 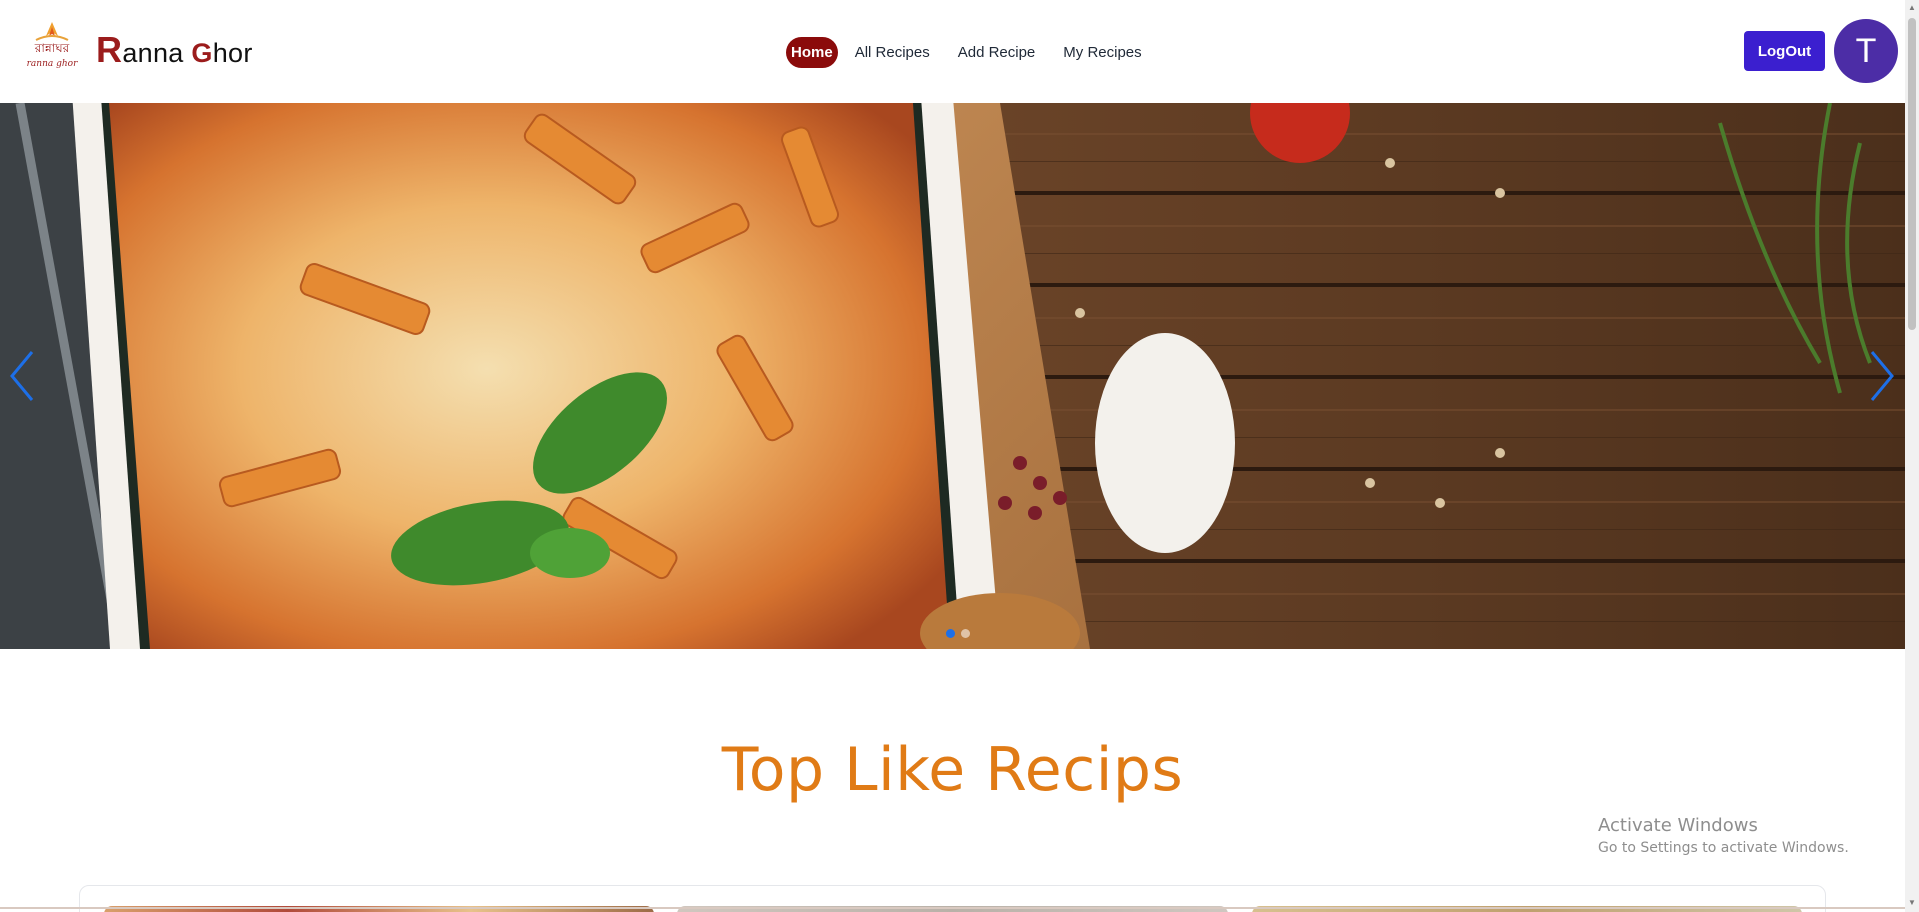 I want to click on brand-logo-link: রান্নাঘর ranna ghor Ranna Ghor, so click(x=137, y=45).